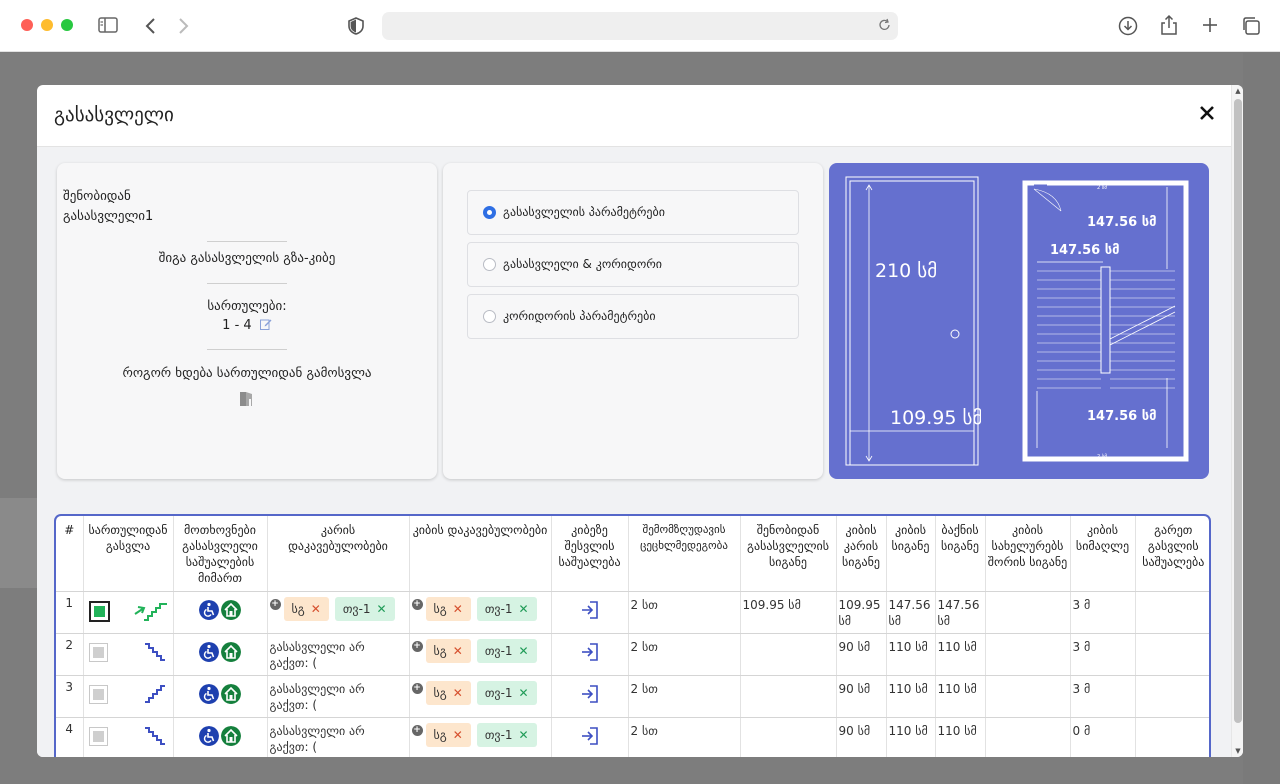  What do you see at coordinates (97, 196) in the screenshot?
I see `building-label: შენობიდან` at bounding box center [97, 196].